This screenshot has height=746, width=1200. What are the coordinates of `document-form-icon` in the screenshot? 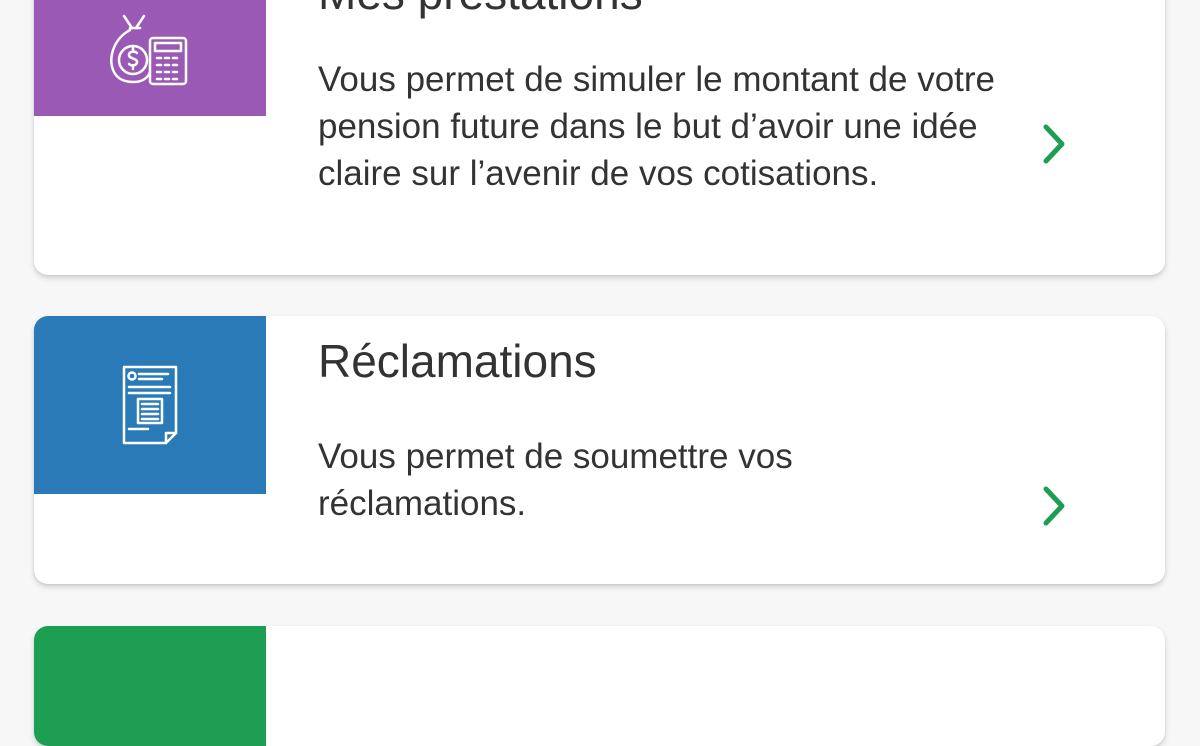 It's located at (150, 405).